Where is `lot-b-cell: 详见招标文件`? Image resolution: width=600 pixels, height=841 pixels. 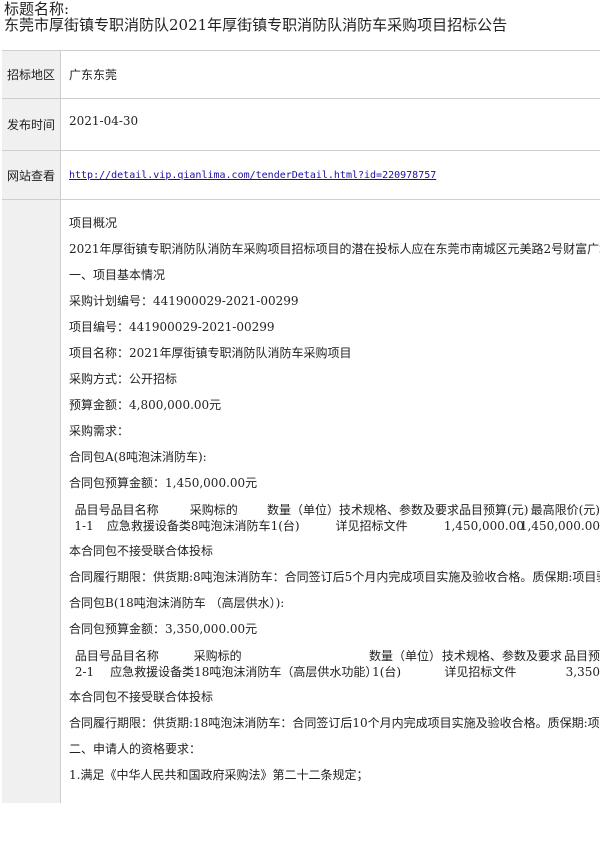 lot-b-cell: 详见招标文件 is located at coordinates (480, 672).